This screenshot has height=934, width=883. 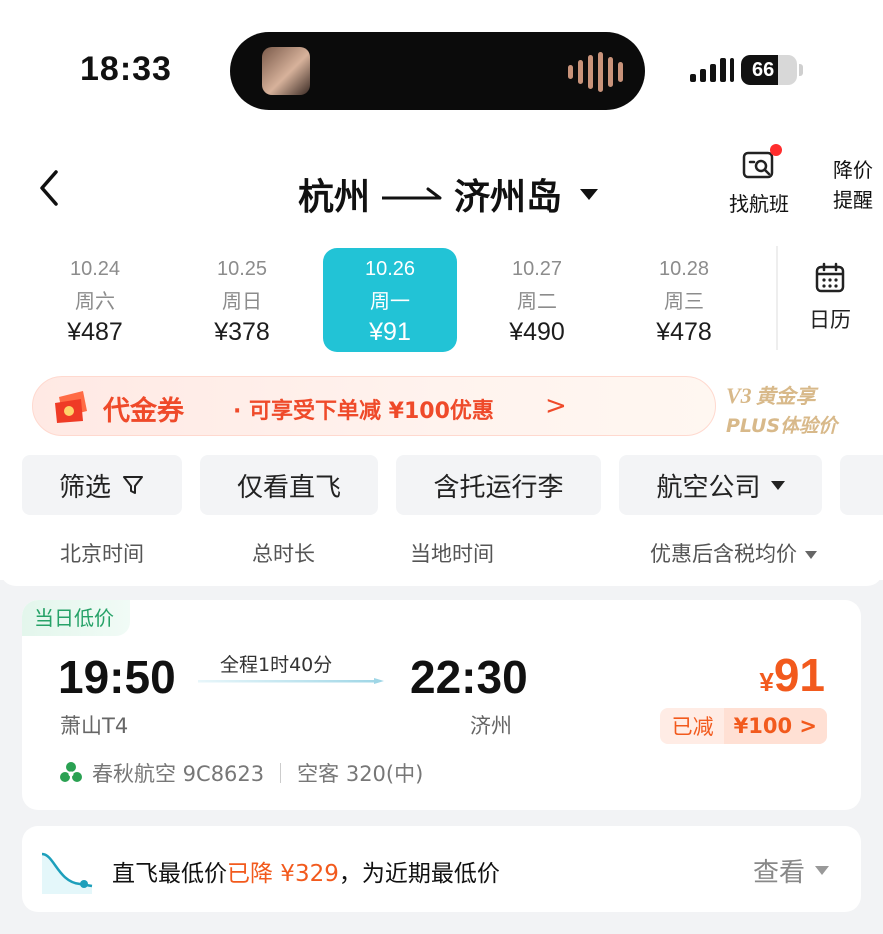 I want to click on discount-amount: ¥100 >, so click(x=775, y=726).